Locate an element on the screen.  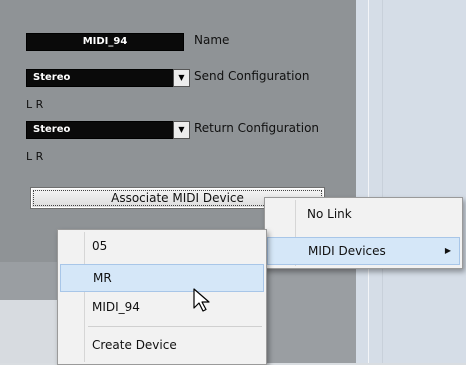
mouse-pointer-icon is located at coordinates (201, 300).